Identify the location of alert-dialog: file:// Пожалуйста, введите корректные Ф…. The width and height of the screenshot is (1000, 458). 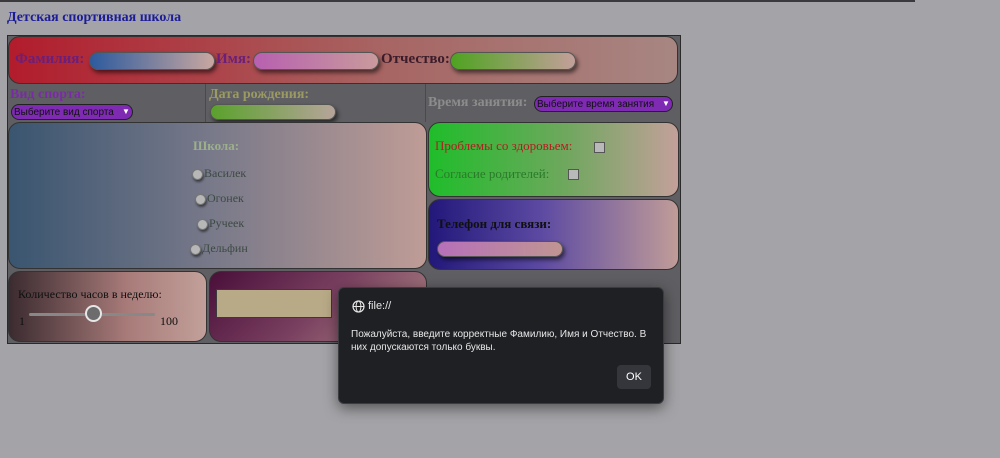
(501, 345).